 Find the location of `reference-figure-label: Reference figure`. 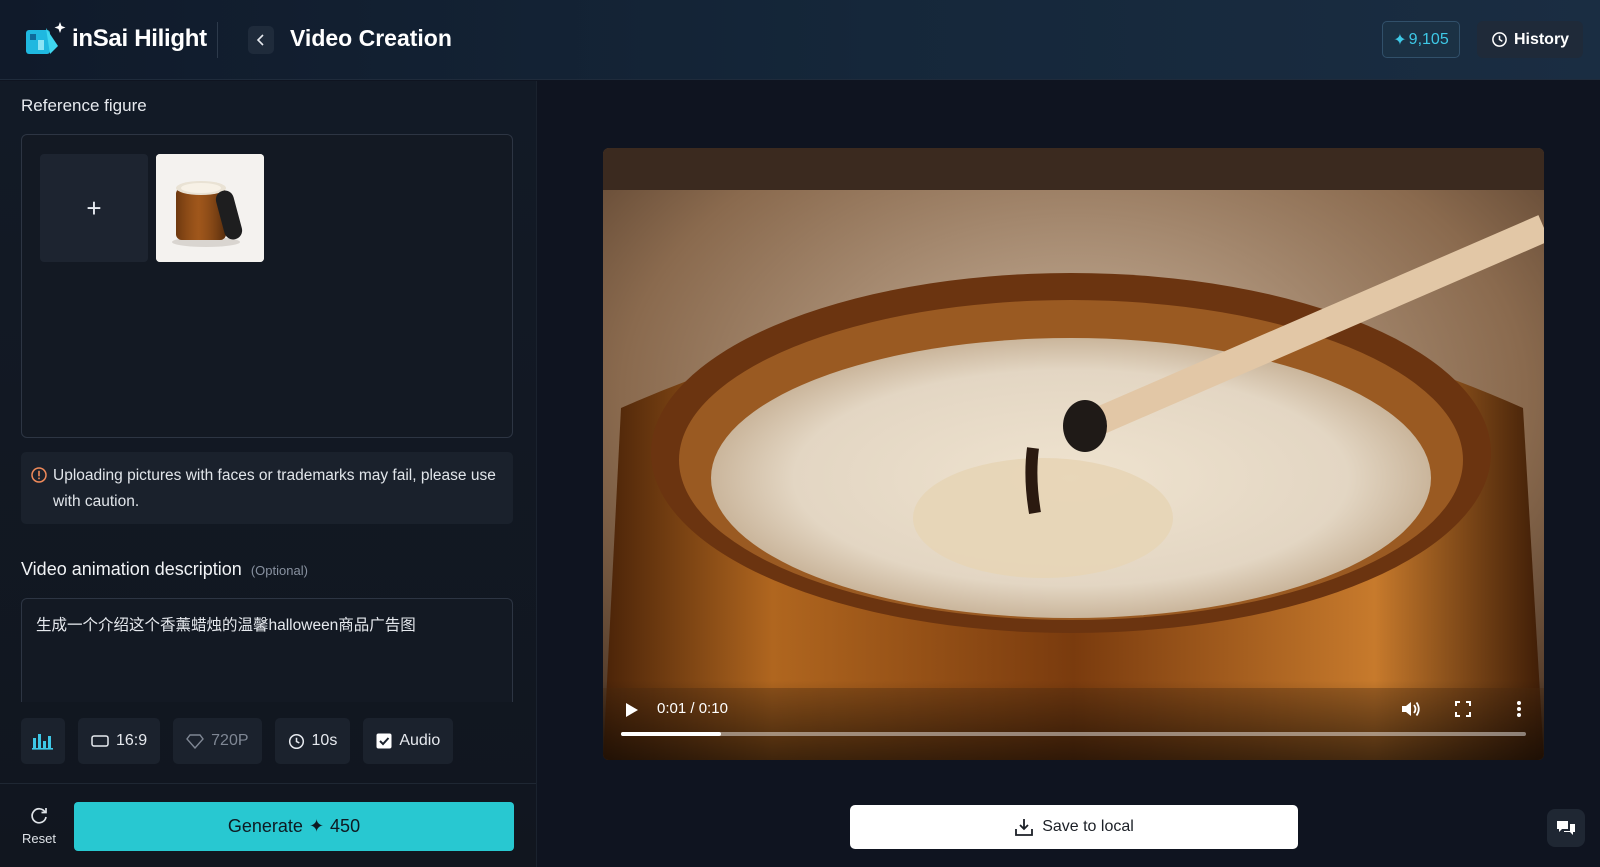

reference-figure-label: Reference figure is located at coordinates (84, 105).